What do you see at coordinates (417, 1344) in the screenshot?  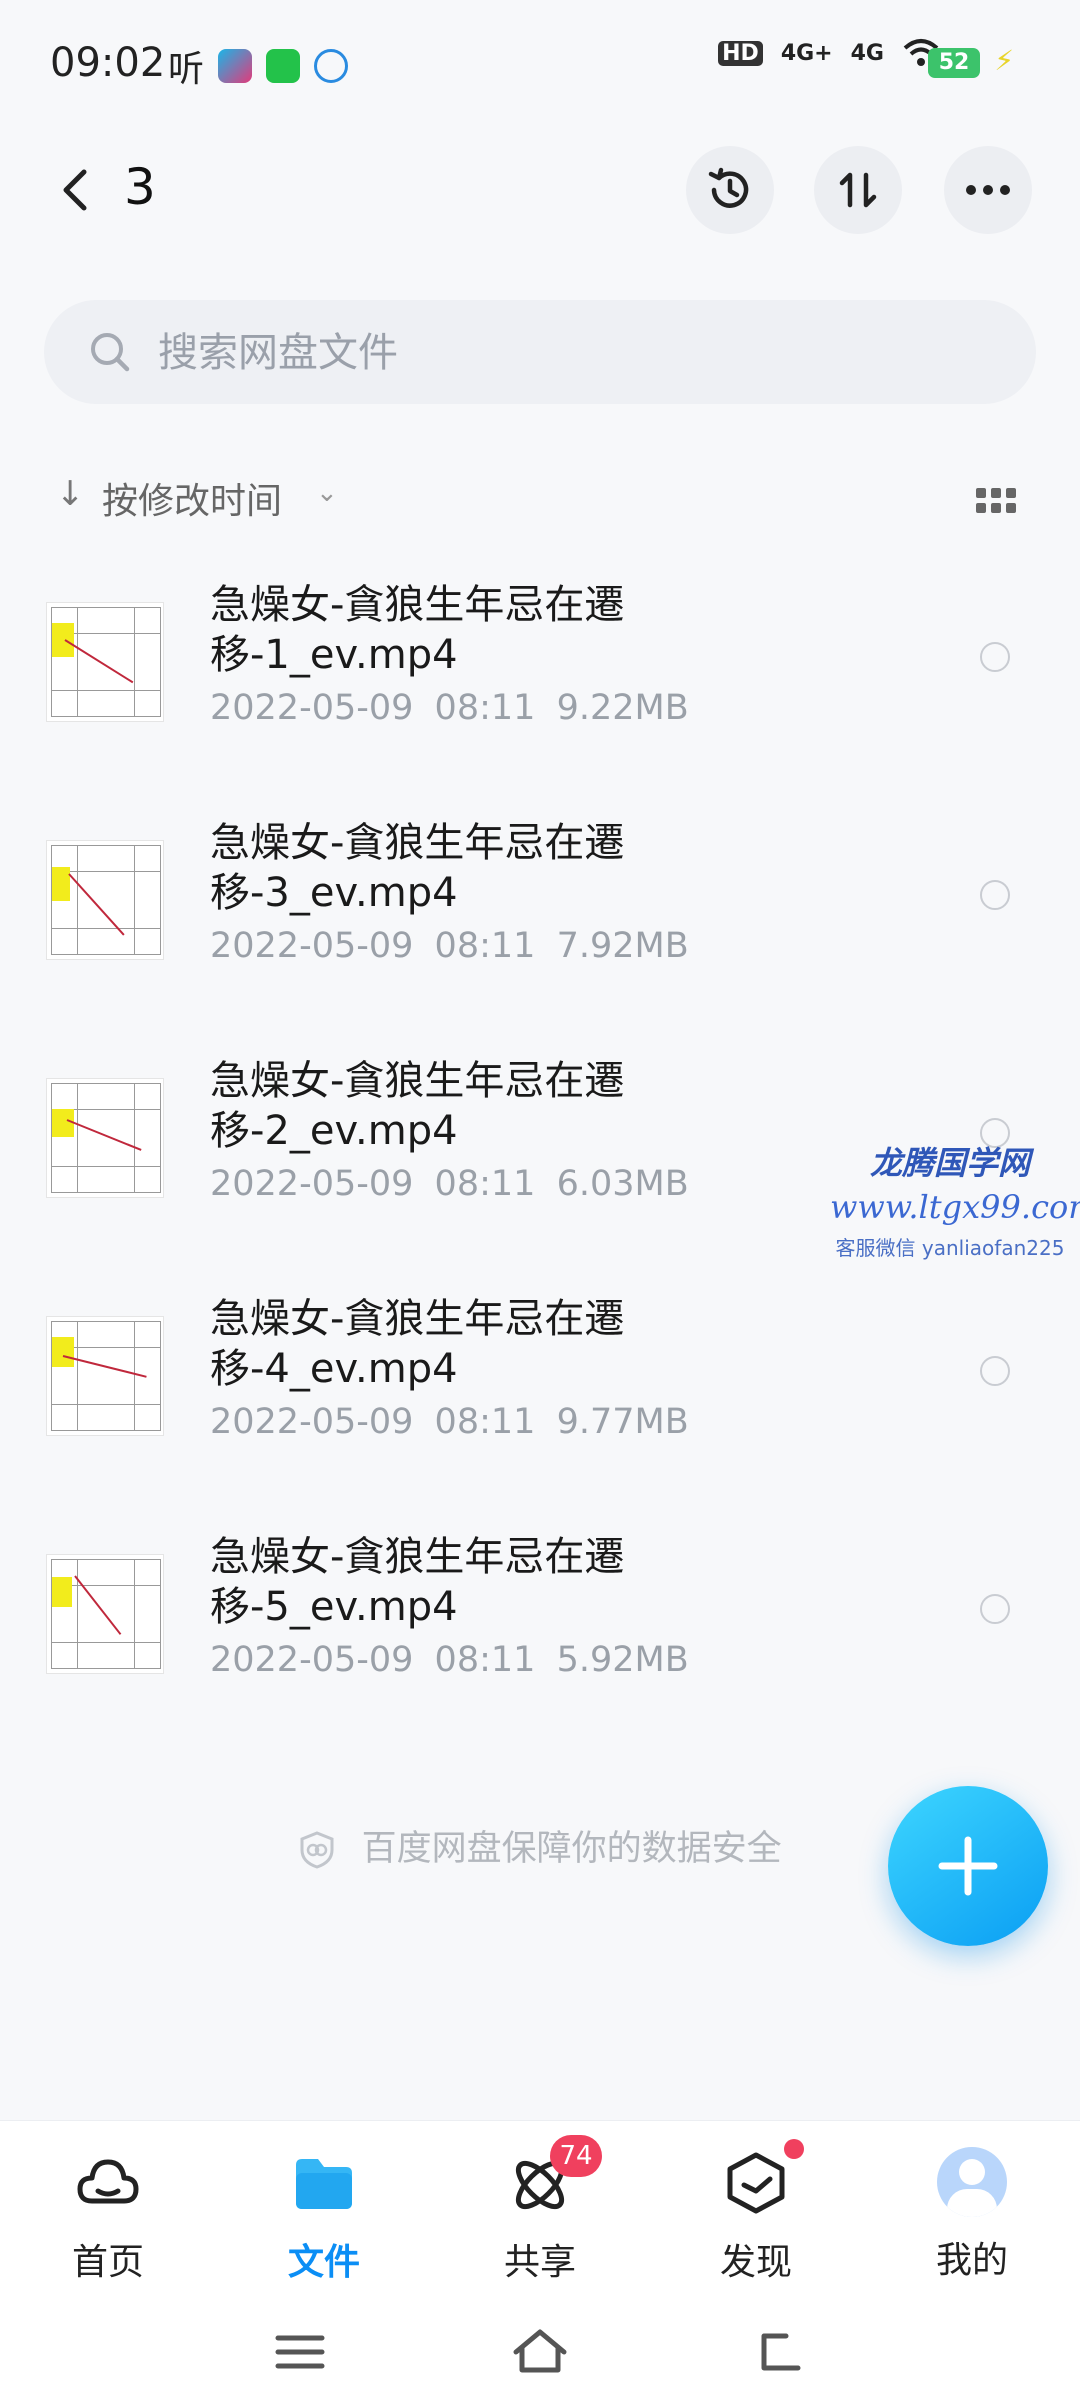 I see `file-name: 急燥女-貪狼生年忌在遷移-4_ev.mp4` at bounding box center [417, 1344].